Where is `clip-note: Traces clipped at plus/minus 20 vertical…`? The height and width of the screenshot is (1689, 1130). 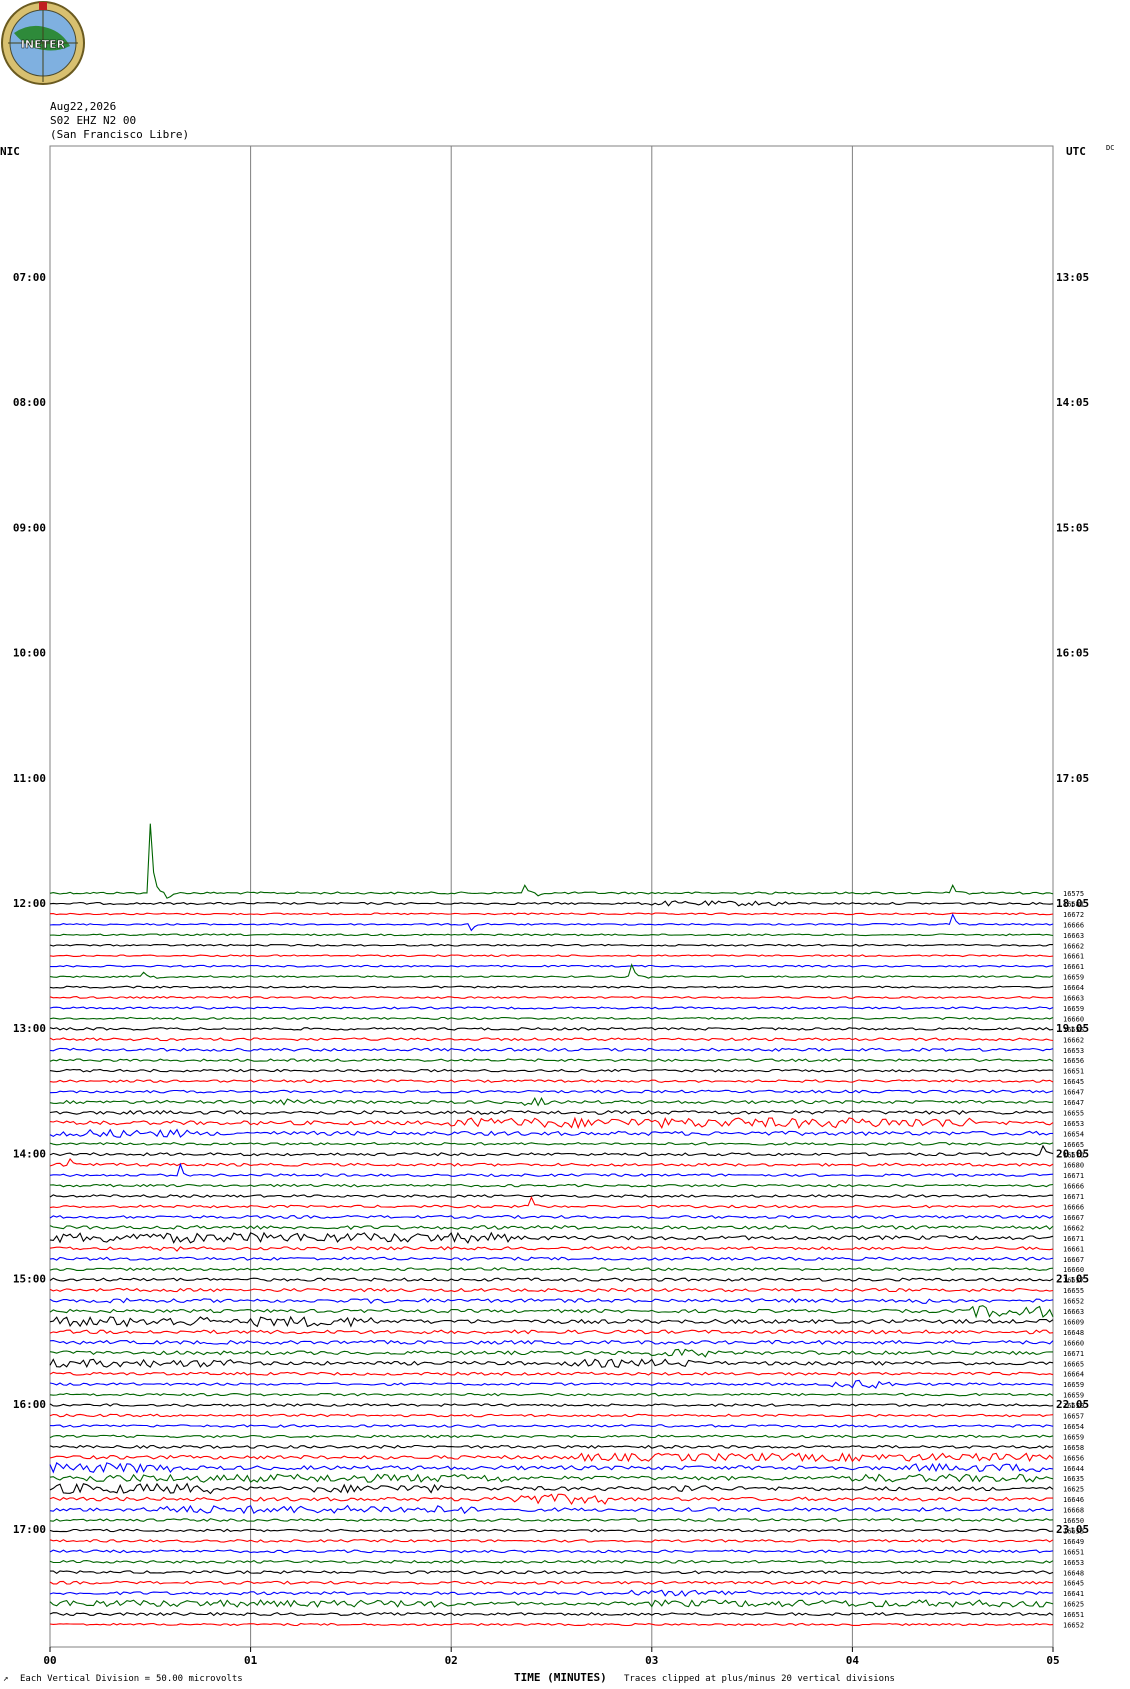
clip-note: Traces clipped at plus/minus 20 vertical… is located at coordinates (759, 1679).